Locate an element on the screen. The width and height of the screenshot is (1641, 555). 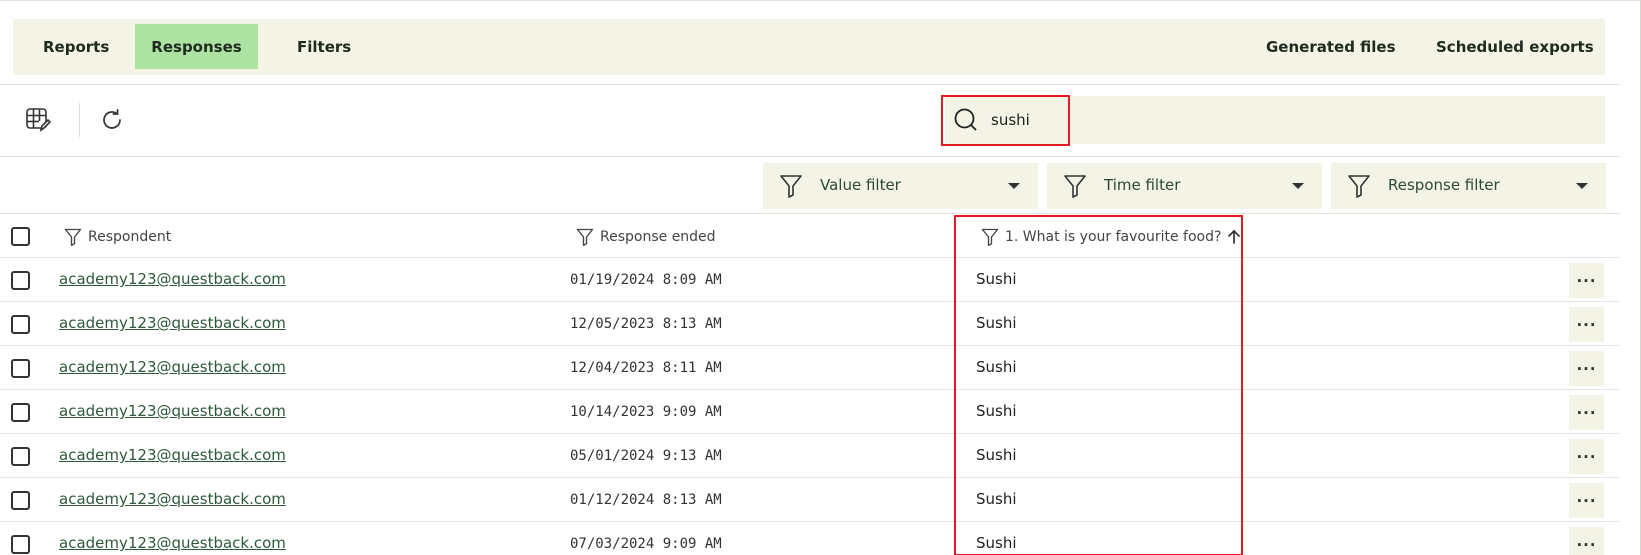
time-filter-label: Time filter is located at coordinates (1142, 185).